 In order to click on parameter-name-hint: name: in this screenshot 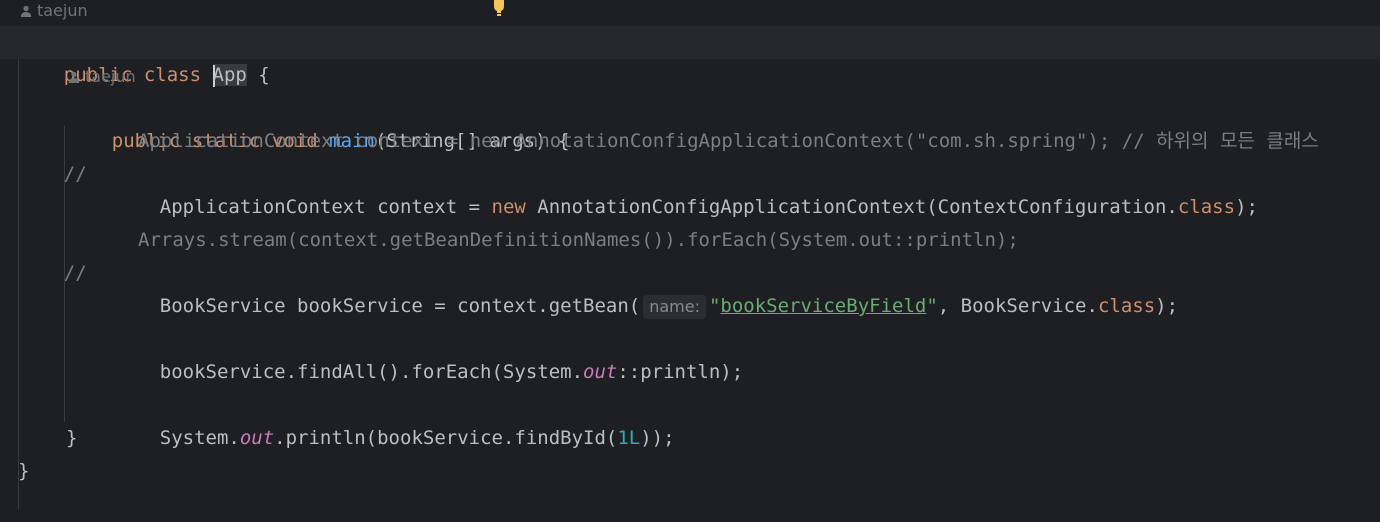, I will do `click(674, 306)`.